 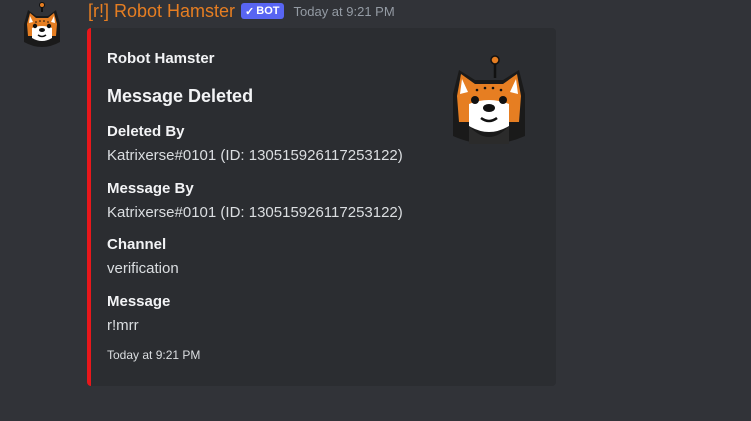 What do you see at coordinates (123, 325) in the screenshot?
I see `field-value: r!mrr` at bounding box center [123, 325].